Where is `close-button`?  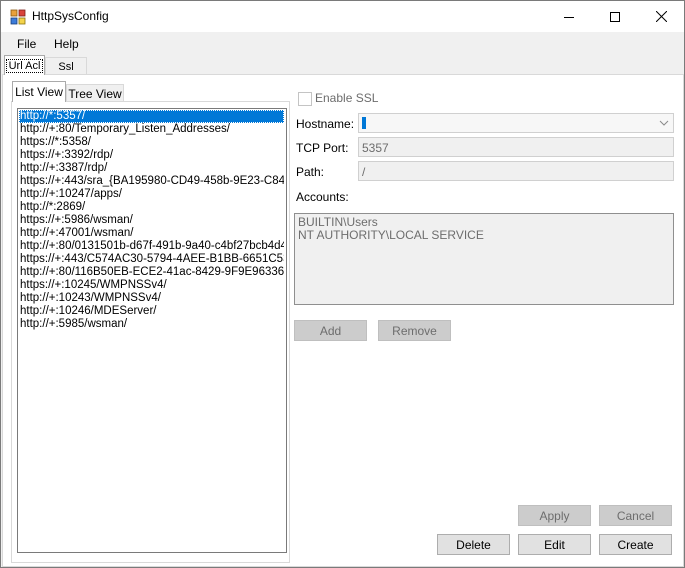 close-button is located at coordinates (661, 16).